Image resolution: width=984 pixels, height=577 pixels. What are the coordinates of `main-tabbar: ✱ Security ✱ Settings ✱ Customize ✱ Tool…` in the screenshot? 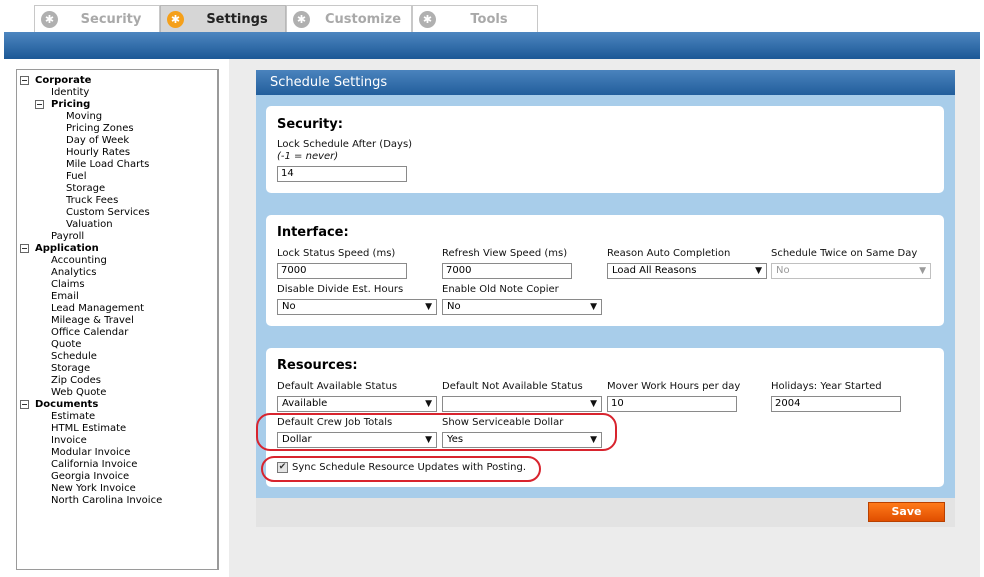 It's located at (492, 16).